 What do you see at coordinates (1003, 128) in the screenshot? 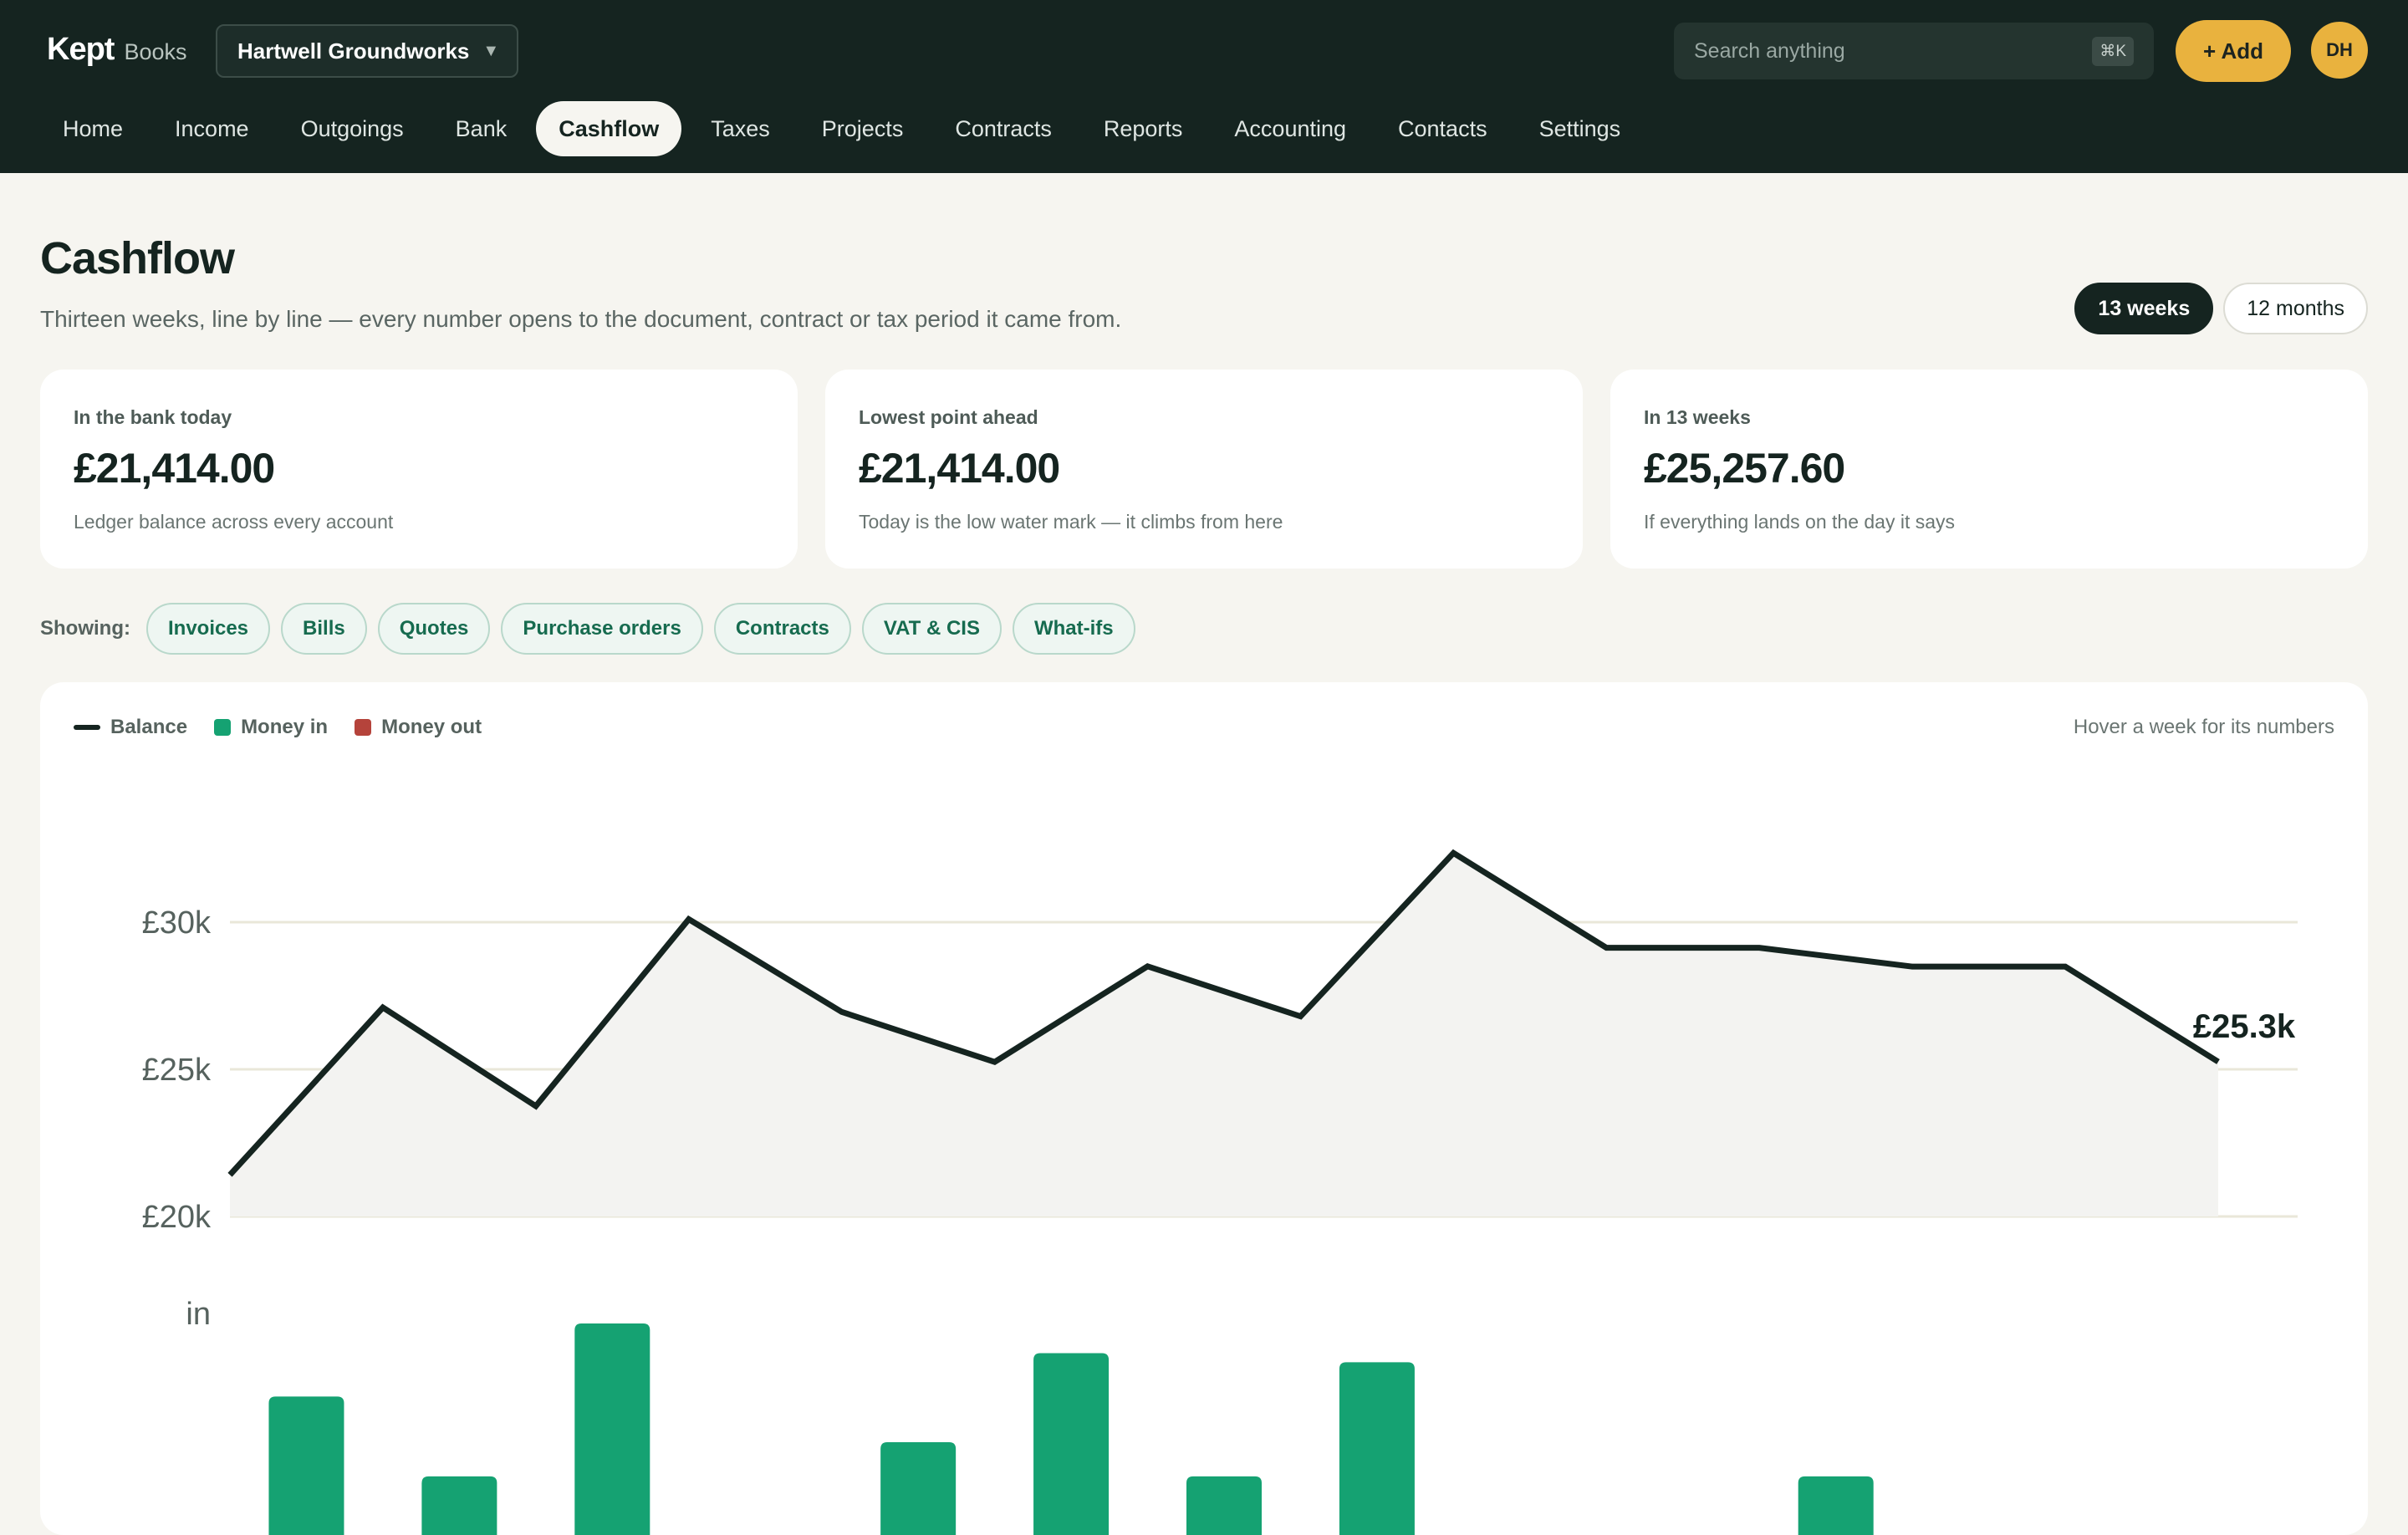
I see `nav-item-contracts: Contracts` at bounding box center [1003, 128].